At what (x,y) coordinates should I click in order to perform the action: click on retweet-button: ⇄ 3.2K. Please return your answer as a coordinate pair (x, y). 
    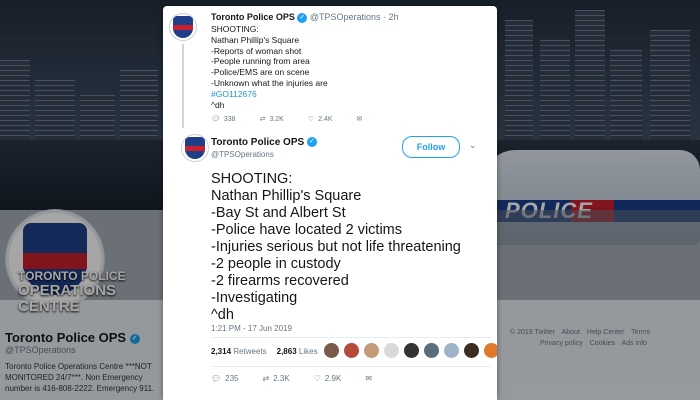
    Looking at the image, I should click on (271, 119).